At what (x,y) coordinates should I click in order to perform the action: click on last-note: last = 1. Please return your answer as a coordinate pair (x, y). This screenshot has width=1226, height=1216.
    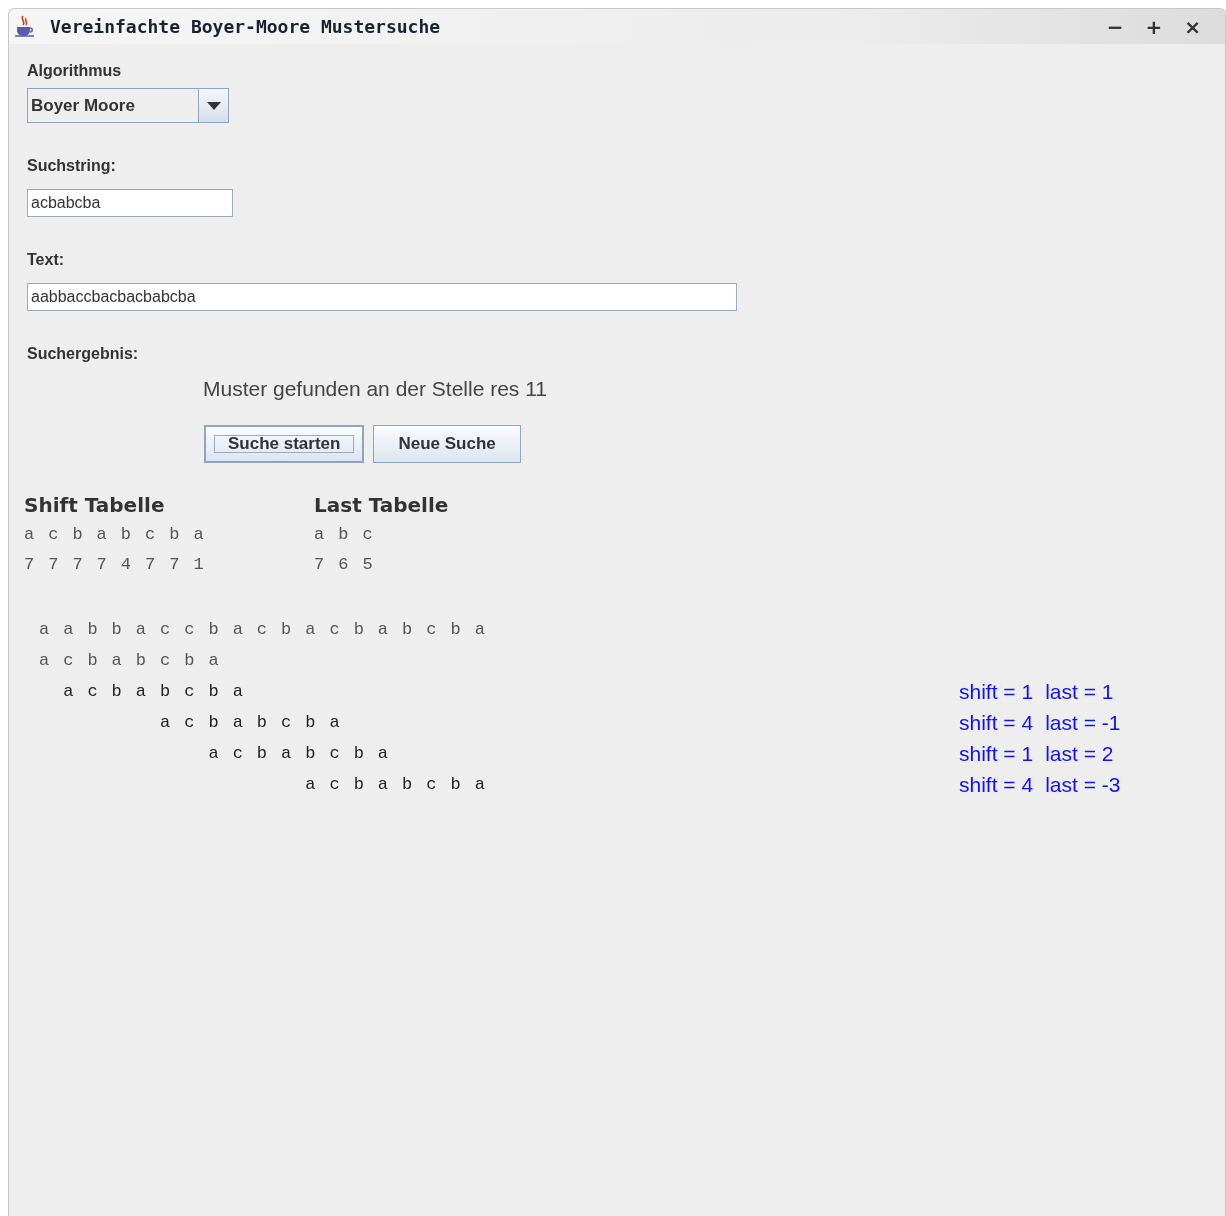
    Looking at the image, I should click on (1079, 691).